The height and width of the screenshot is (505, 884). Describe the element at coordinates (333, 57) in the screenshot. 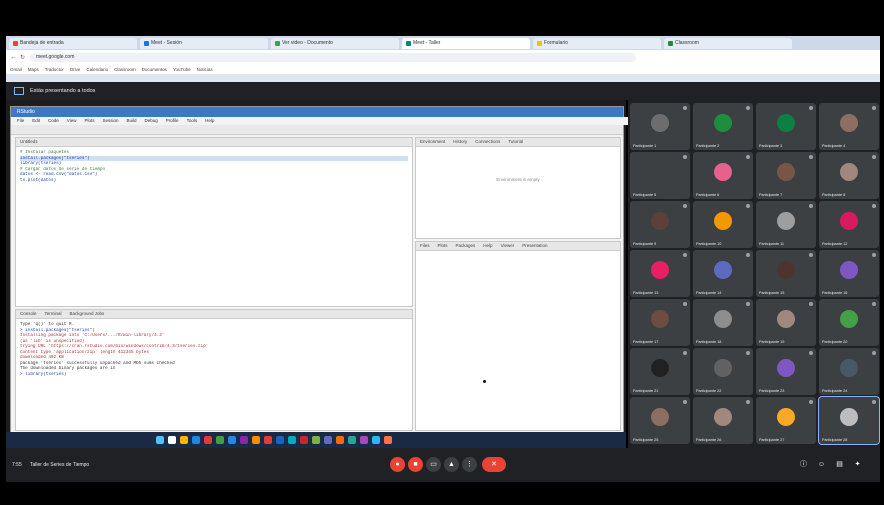

I see `url-field: meet.google.com` at that location.